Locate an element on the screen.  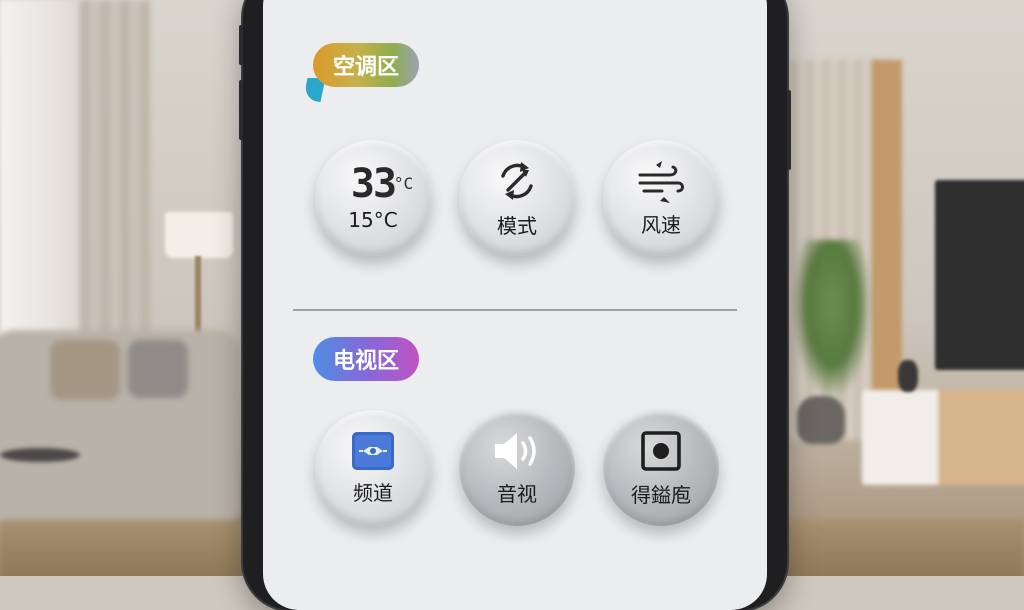
fan-speed-button: 风速 is located at coordinates (661, 198).